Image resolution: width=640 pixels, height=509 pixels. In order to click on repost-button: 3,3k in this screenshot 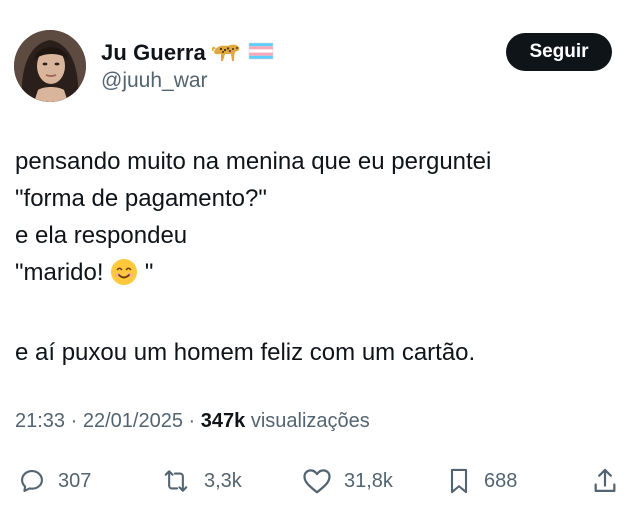, I will do `click(201, 481)`.